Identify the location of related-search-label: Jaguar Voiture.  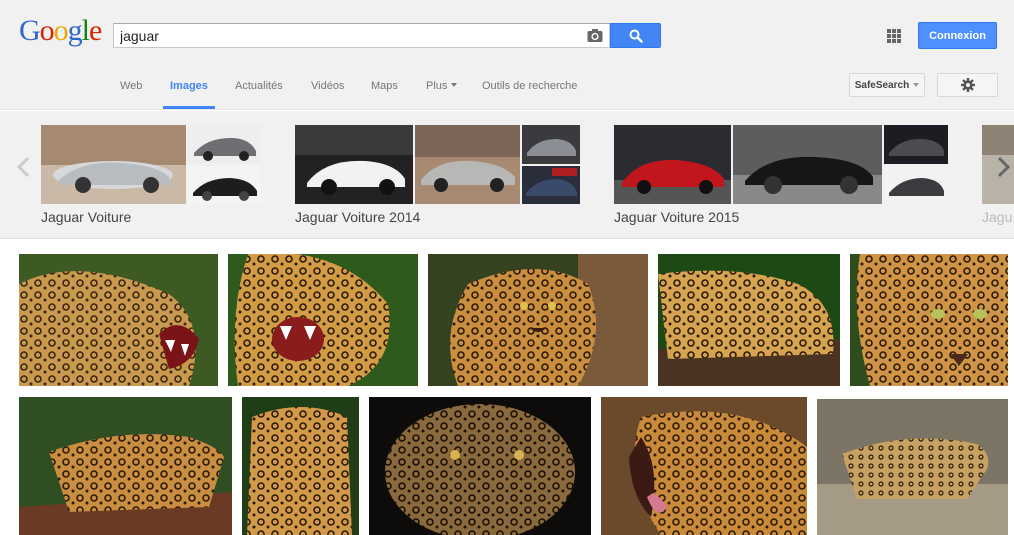
(86, 217).